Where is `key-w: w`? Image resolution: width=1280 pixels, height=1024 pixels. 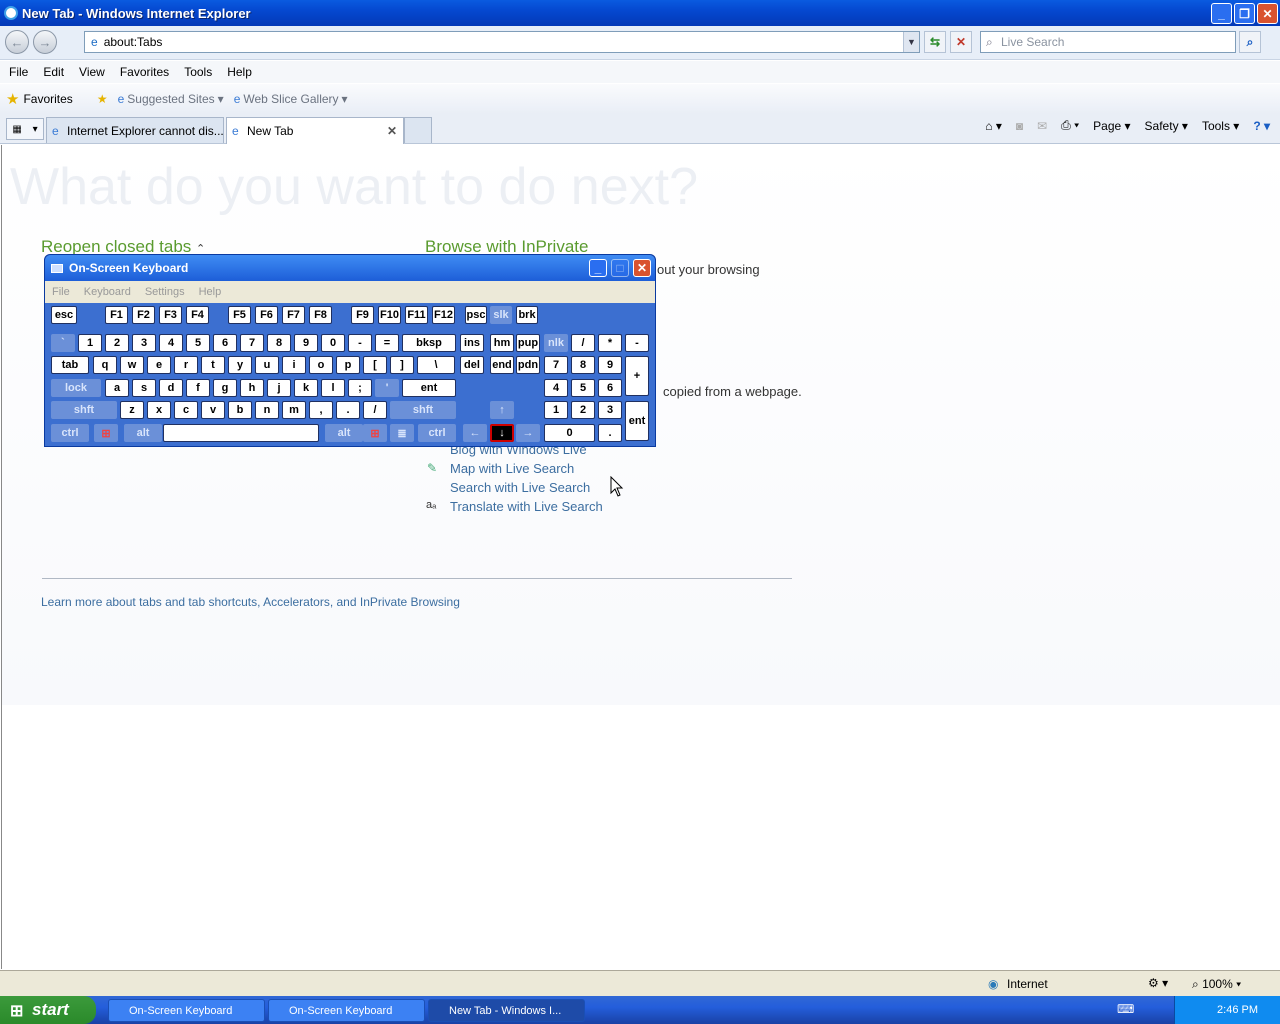
key-w: w is located at coordinates (132, 365).